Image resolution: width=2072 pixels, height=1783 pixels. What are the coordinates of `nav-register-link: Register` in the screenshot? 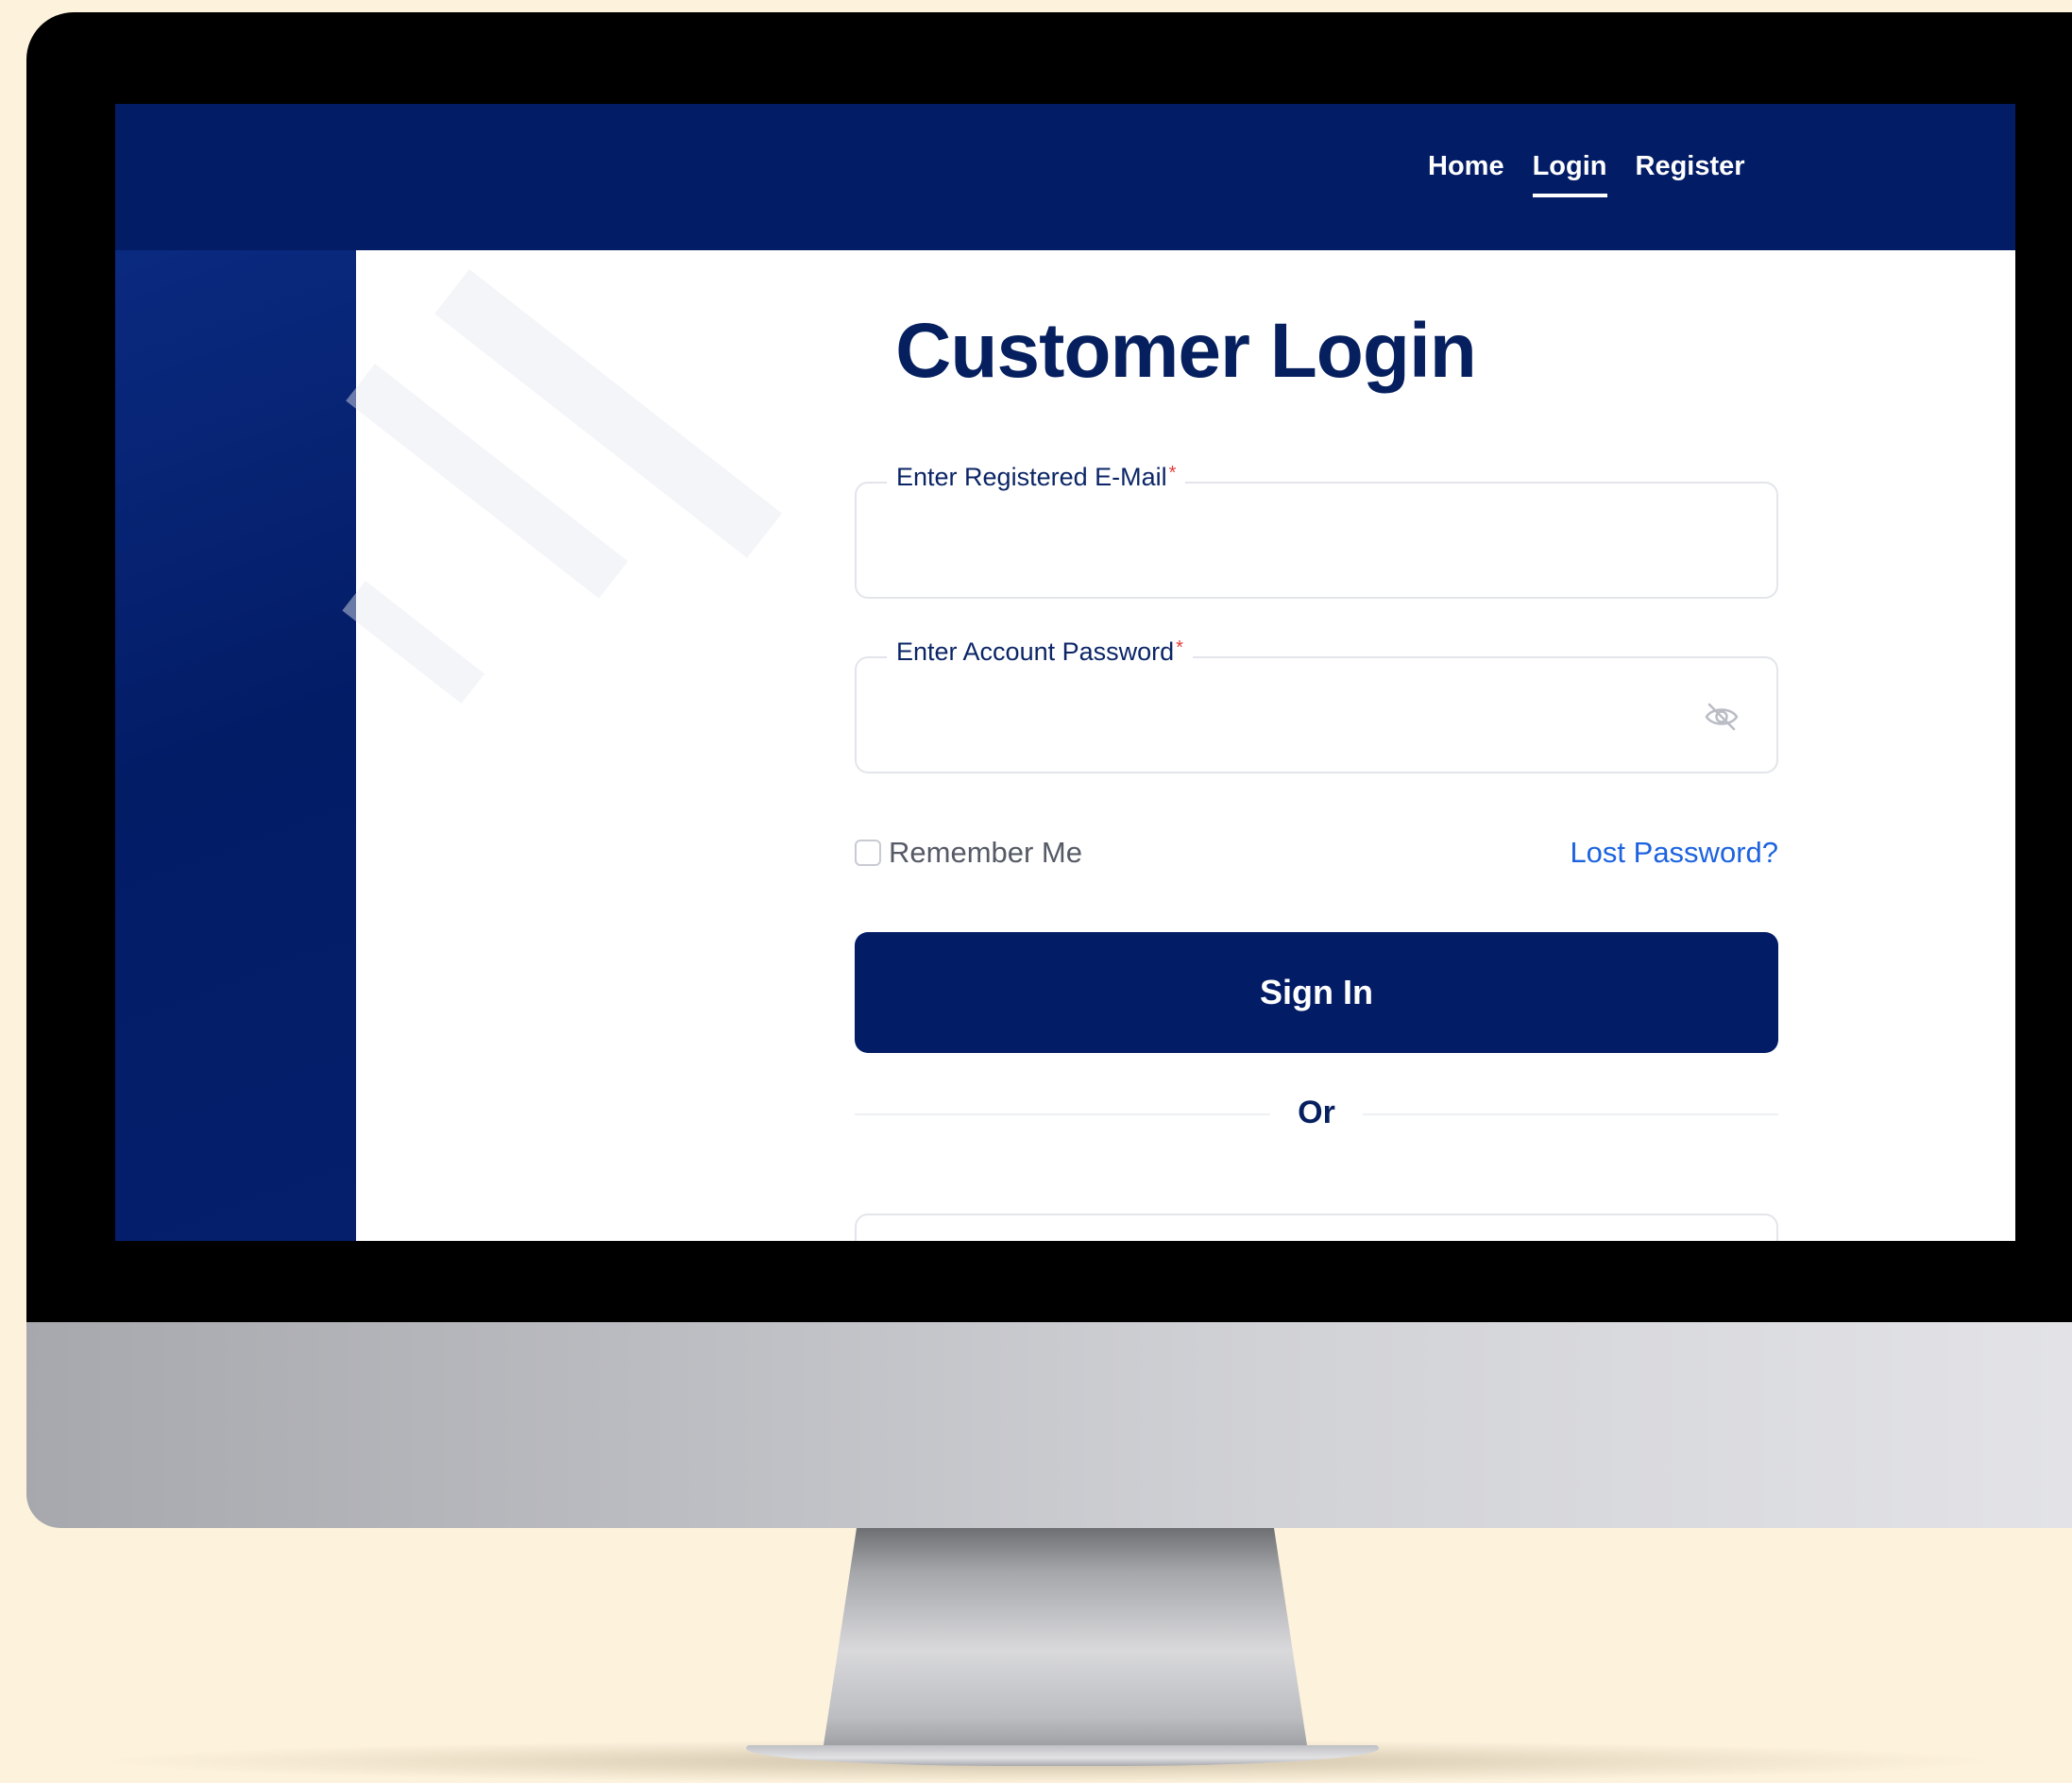 It's located at (1691, 174).